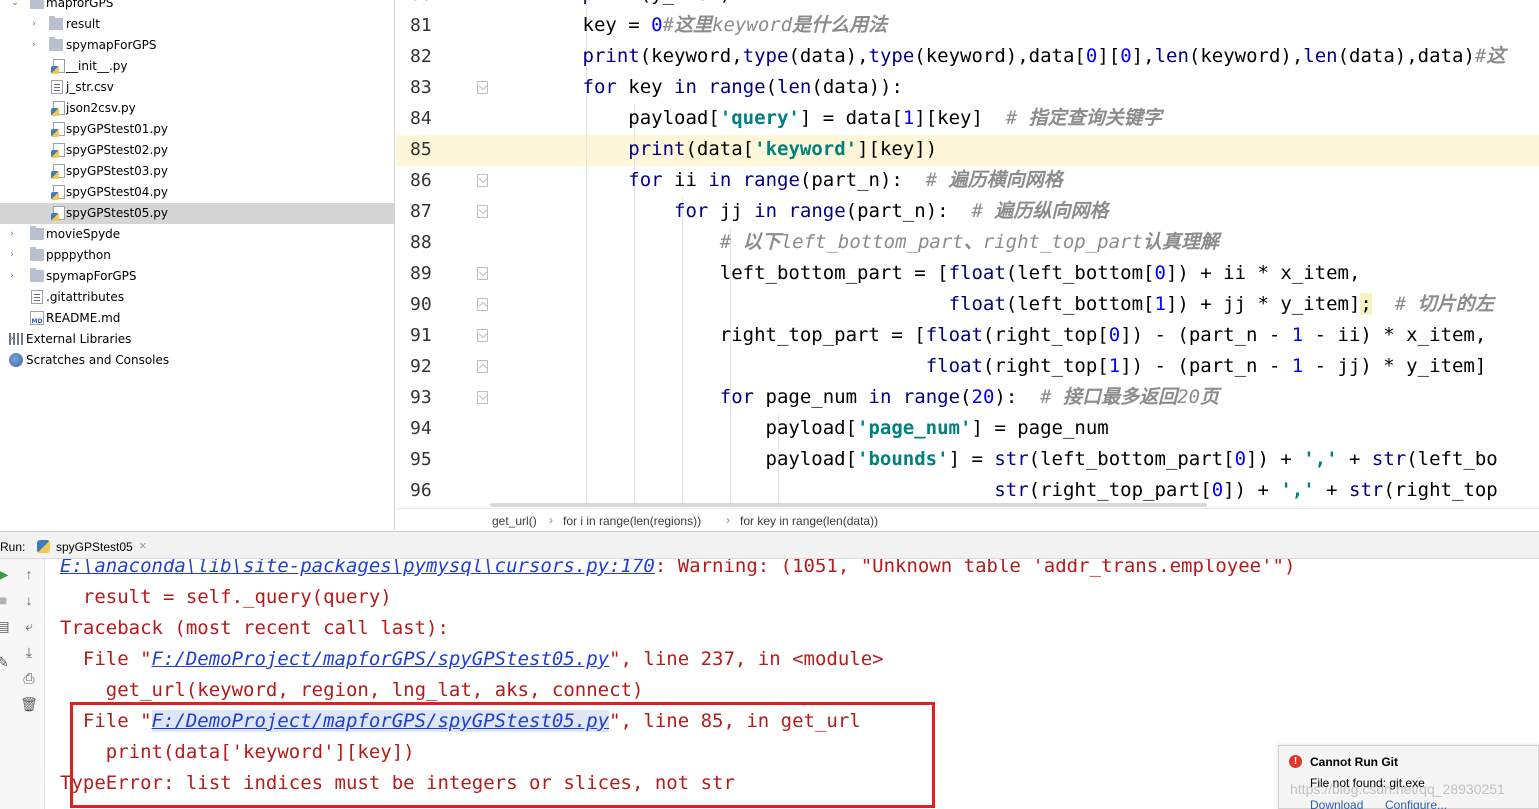 The width and height of the screenshot is (1539, 809). Describe the element at coordinates (1015, 211) in the screenshot. I see `code-line: for jj in range(part_n): # 遍历纵向网格` at that location.